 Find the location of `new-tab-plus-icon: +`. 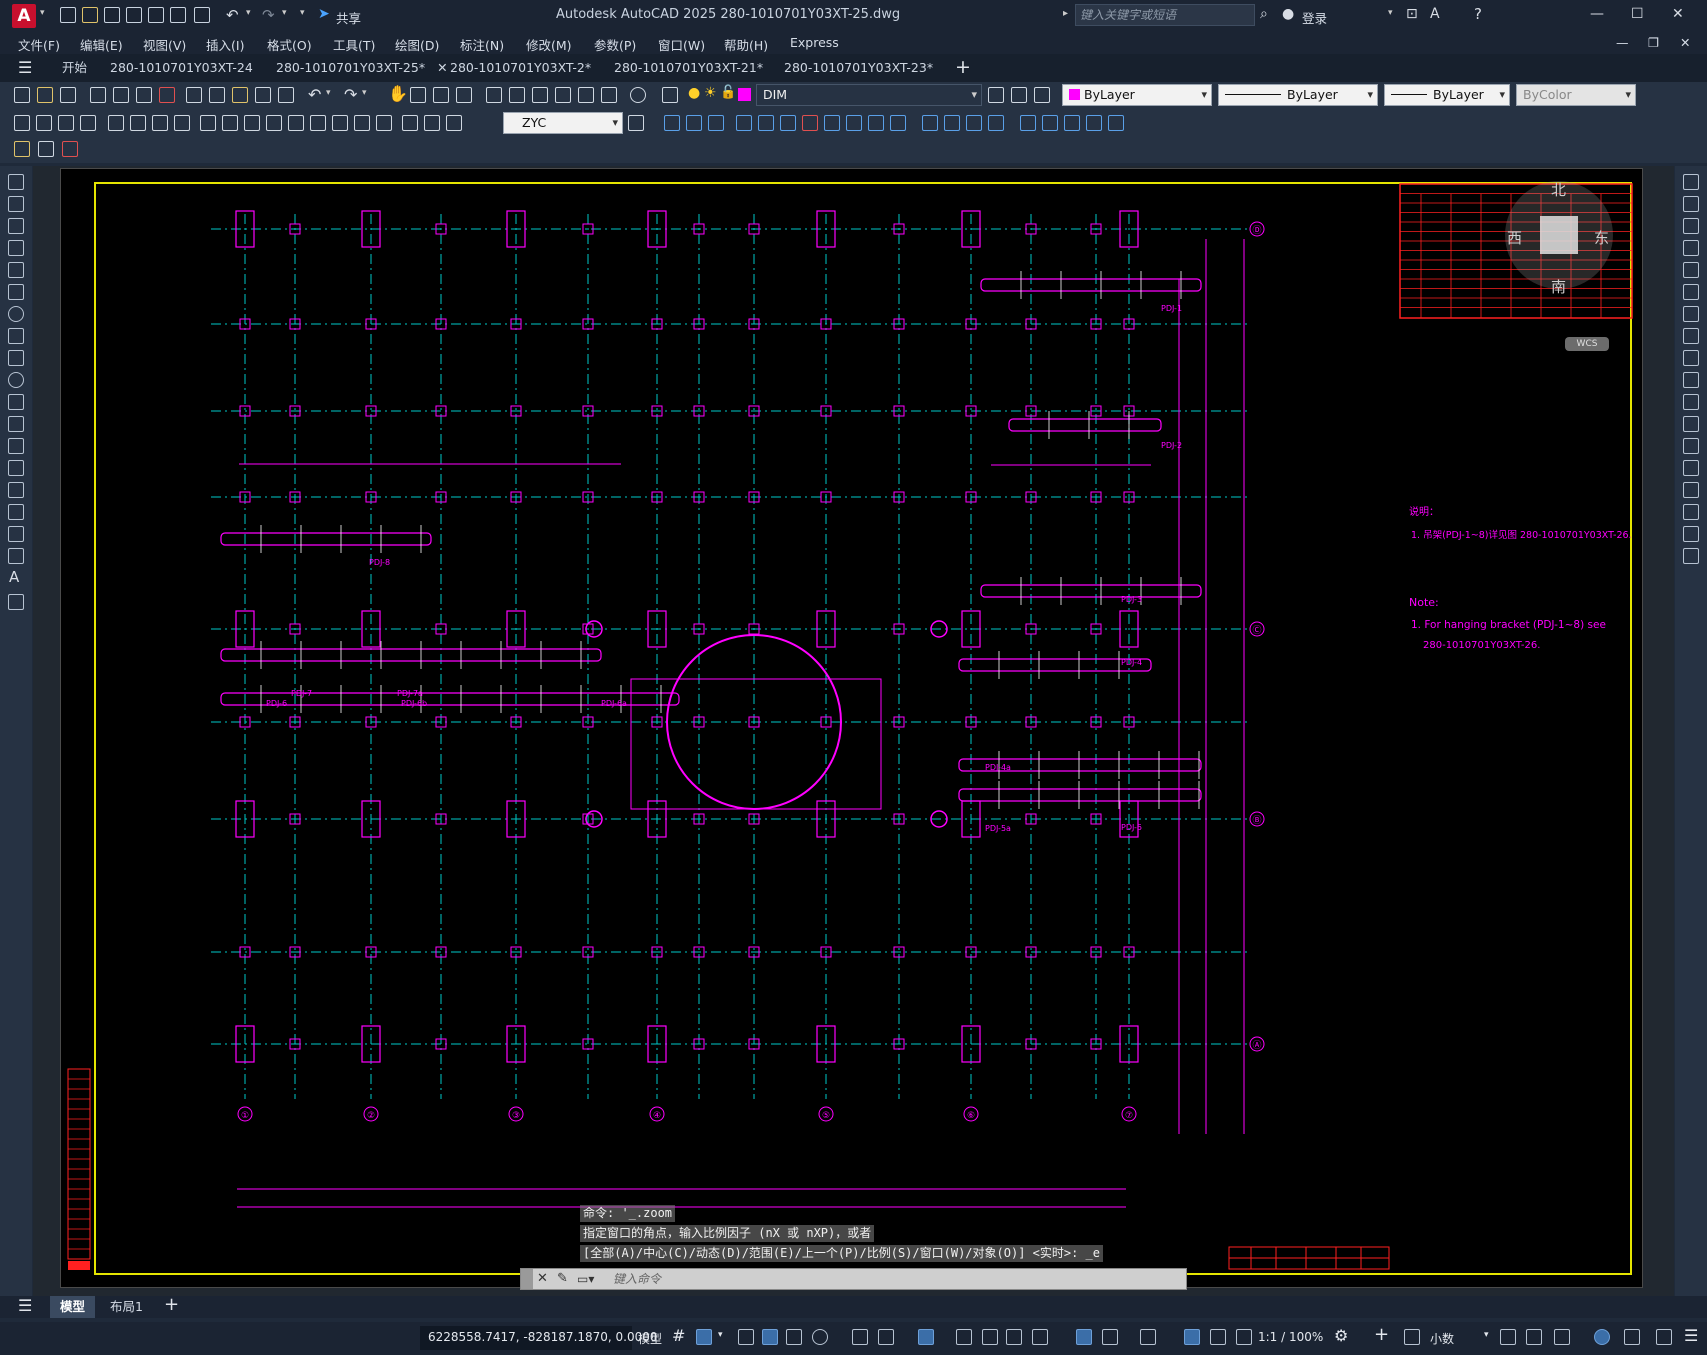

new-tab-plus-icon: + is located at coordinates (963, 67).